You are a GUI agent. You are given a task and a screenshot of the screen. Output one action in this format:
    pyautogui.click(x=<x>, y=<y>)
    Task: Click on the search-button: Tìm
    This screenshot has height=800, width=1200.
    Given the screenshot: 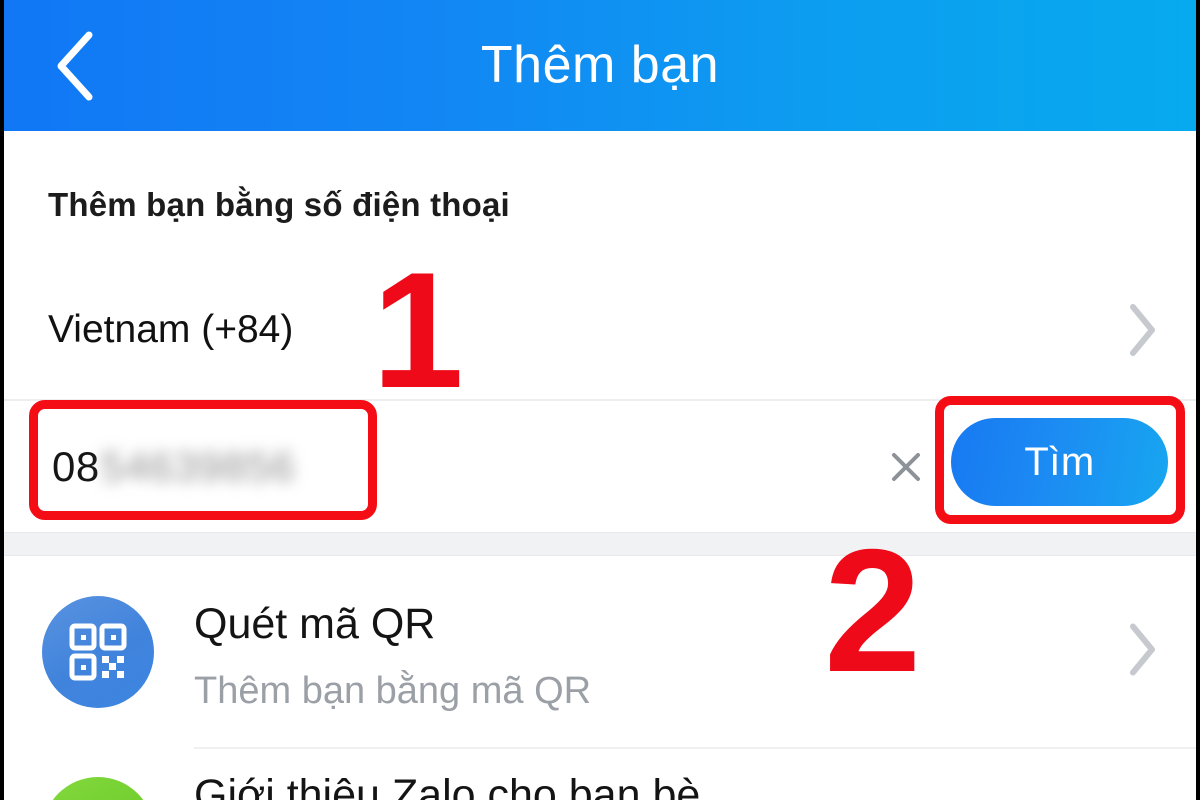 What is the action you would take?
    pyautogui.click(x=1059, y=462)
    